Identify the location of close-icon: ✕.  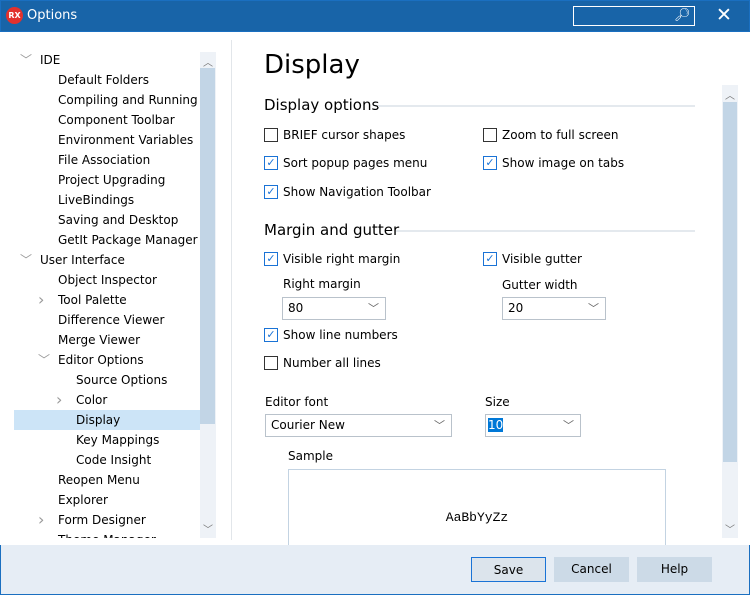
(724, 15).